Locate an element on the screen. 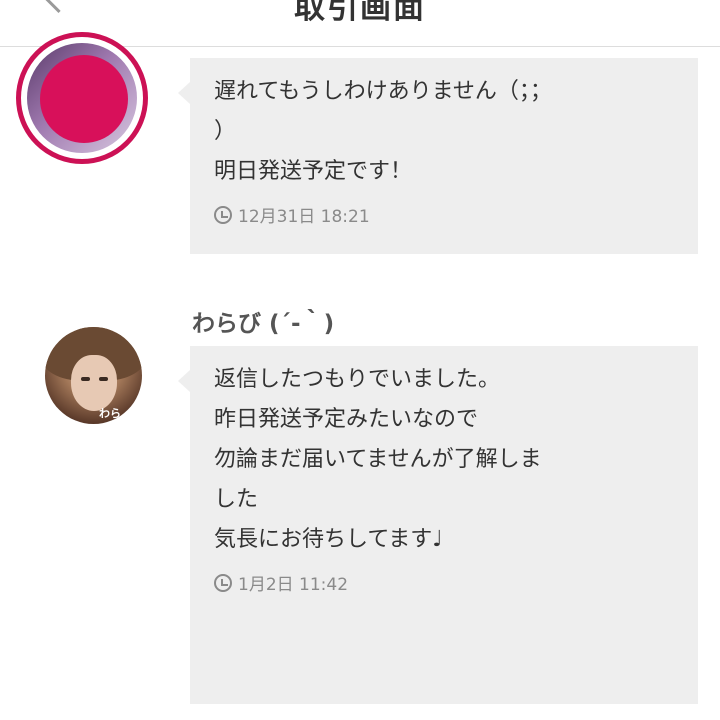  page-title: 取引画面 is located at coordinates (360, 13).